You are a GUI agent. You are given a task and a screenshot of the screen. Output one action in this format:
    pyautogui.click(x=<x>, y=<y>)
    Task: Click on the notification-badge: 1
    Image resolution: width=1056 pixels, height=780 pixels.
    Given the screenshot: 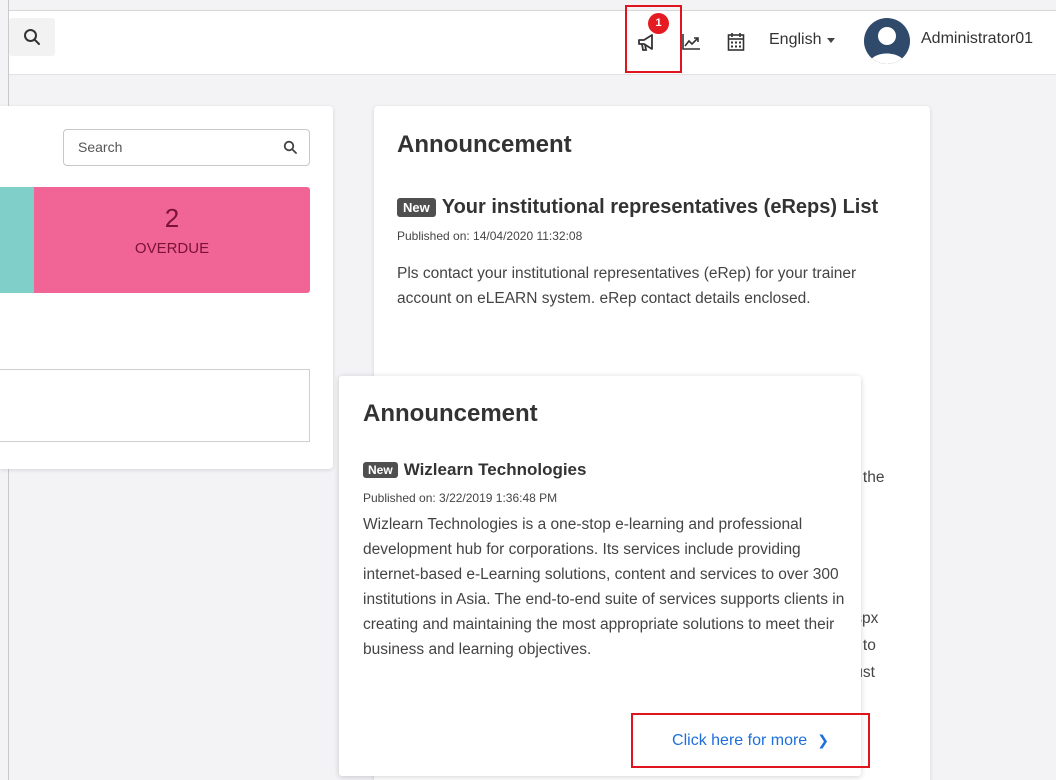 What is the action you would take?
    pyautogui.click(x=658, y=23)
    